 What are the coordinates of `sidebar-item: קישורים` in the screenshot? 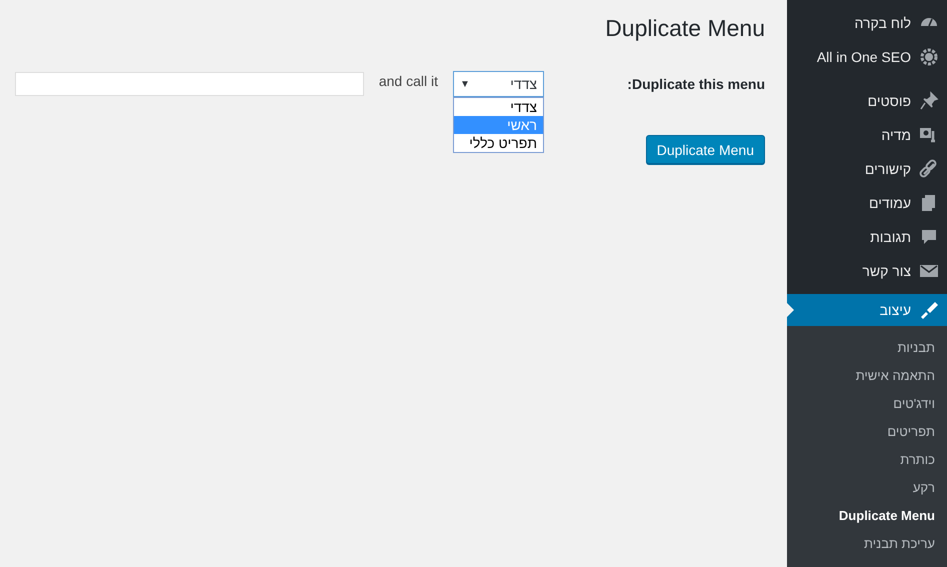 It's located at (867, 169).